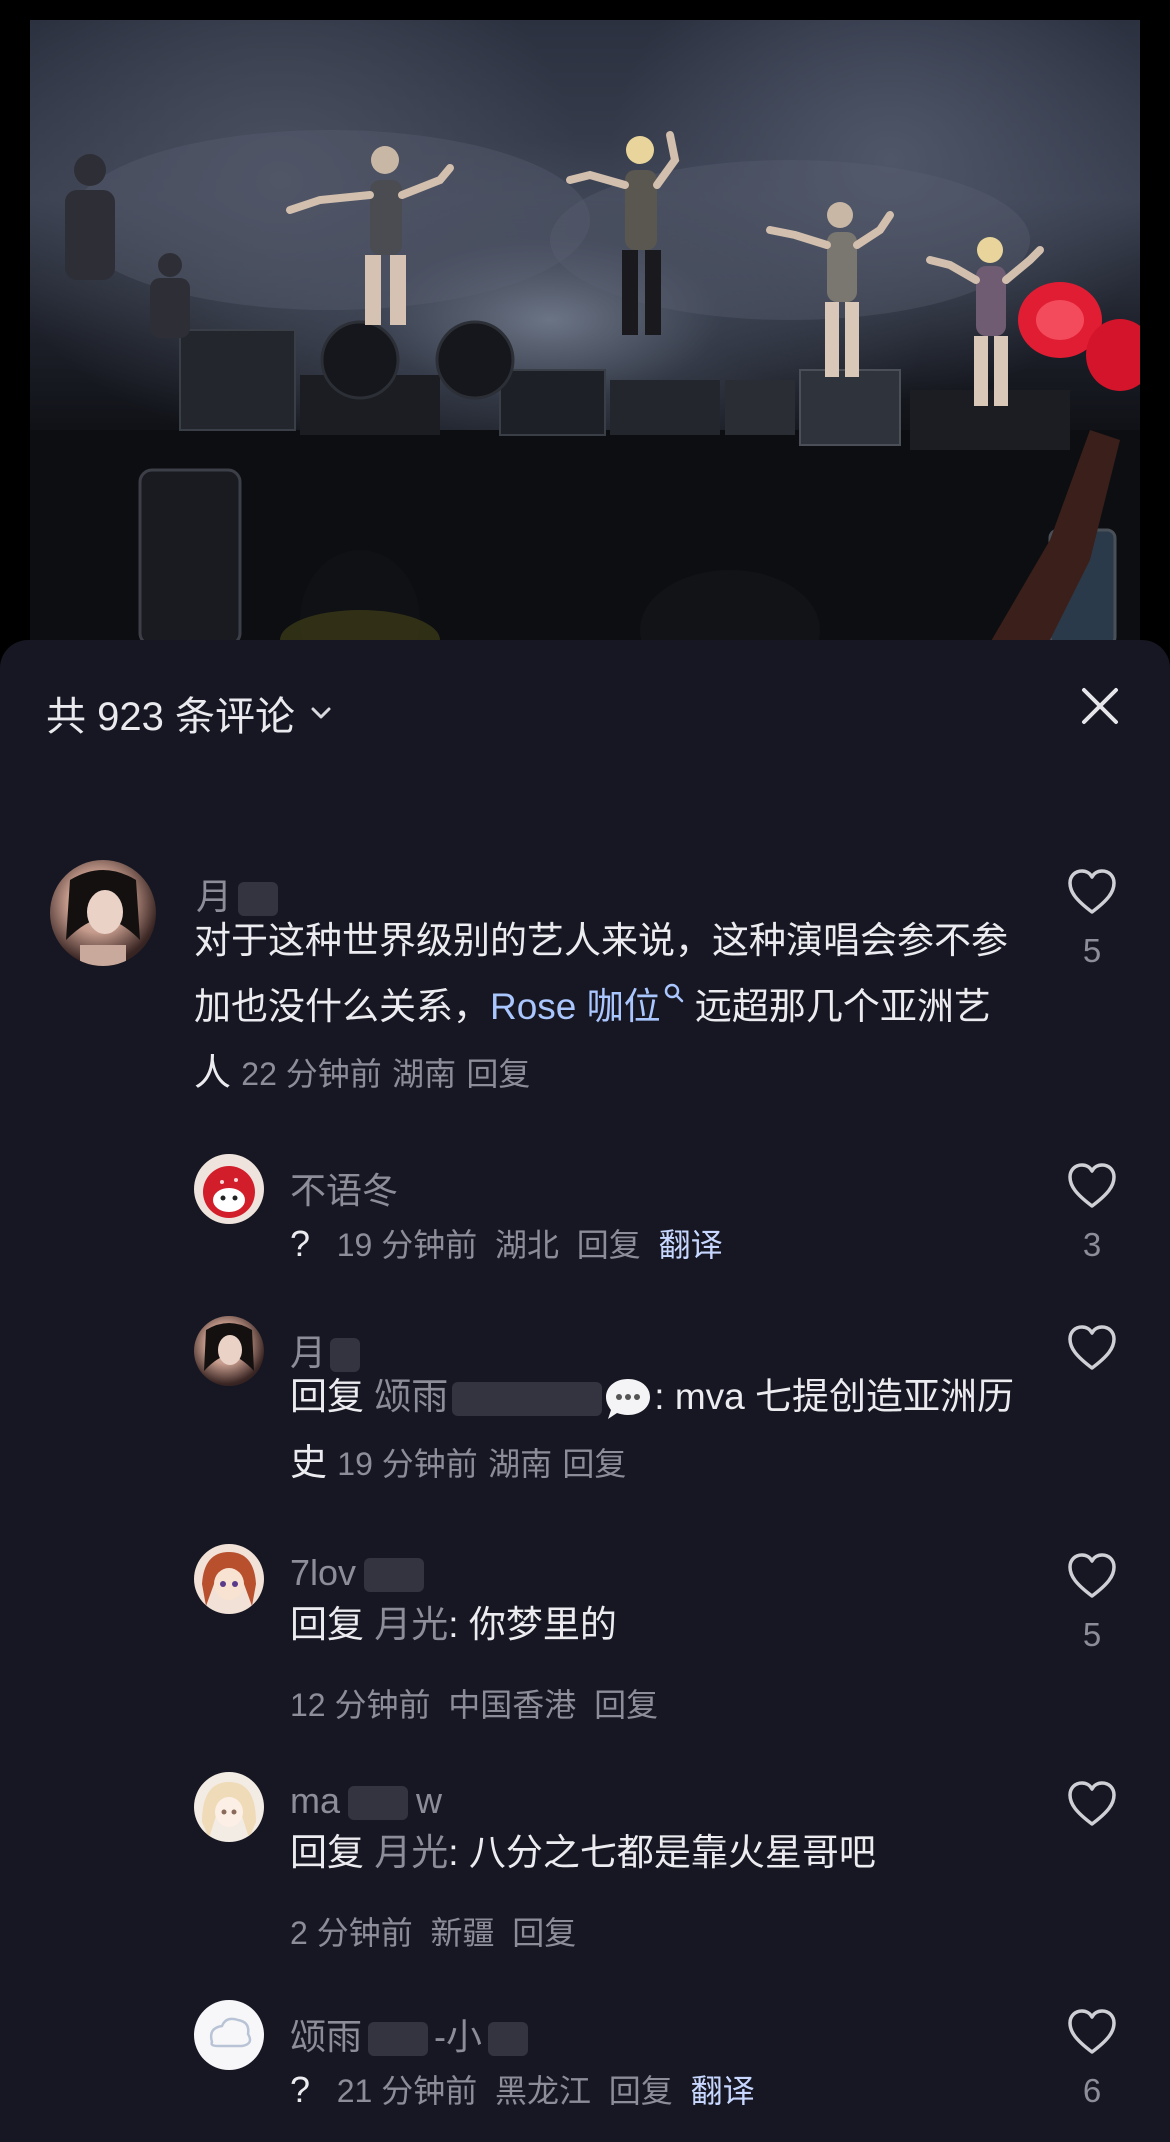 The width and height of the screenshot is (1170, 2142). I want to click on close-icon, so click(1100, 706).